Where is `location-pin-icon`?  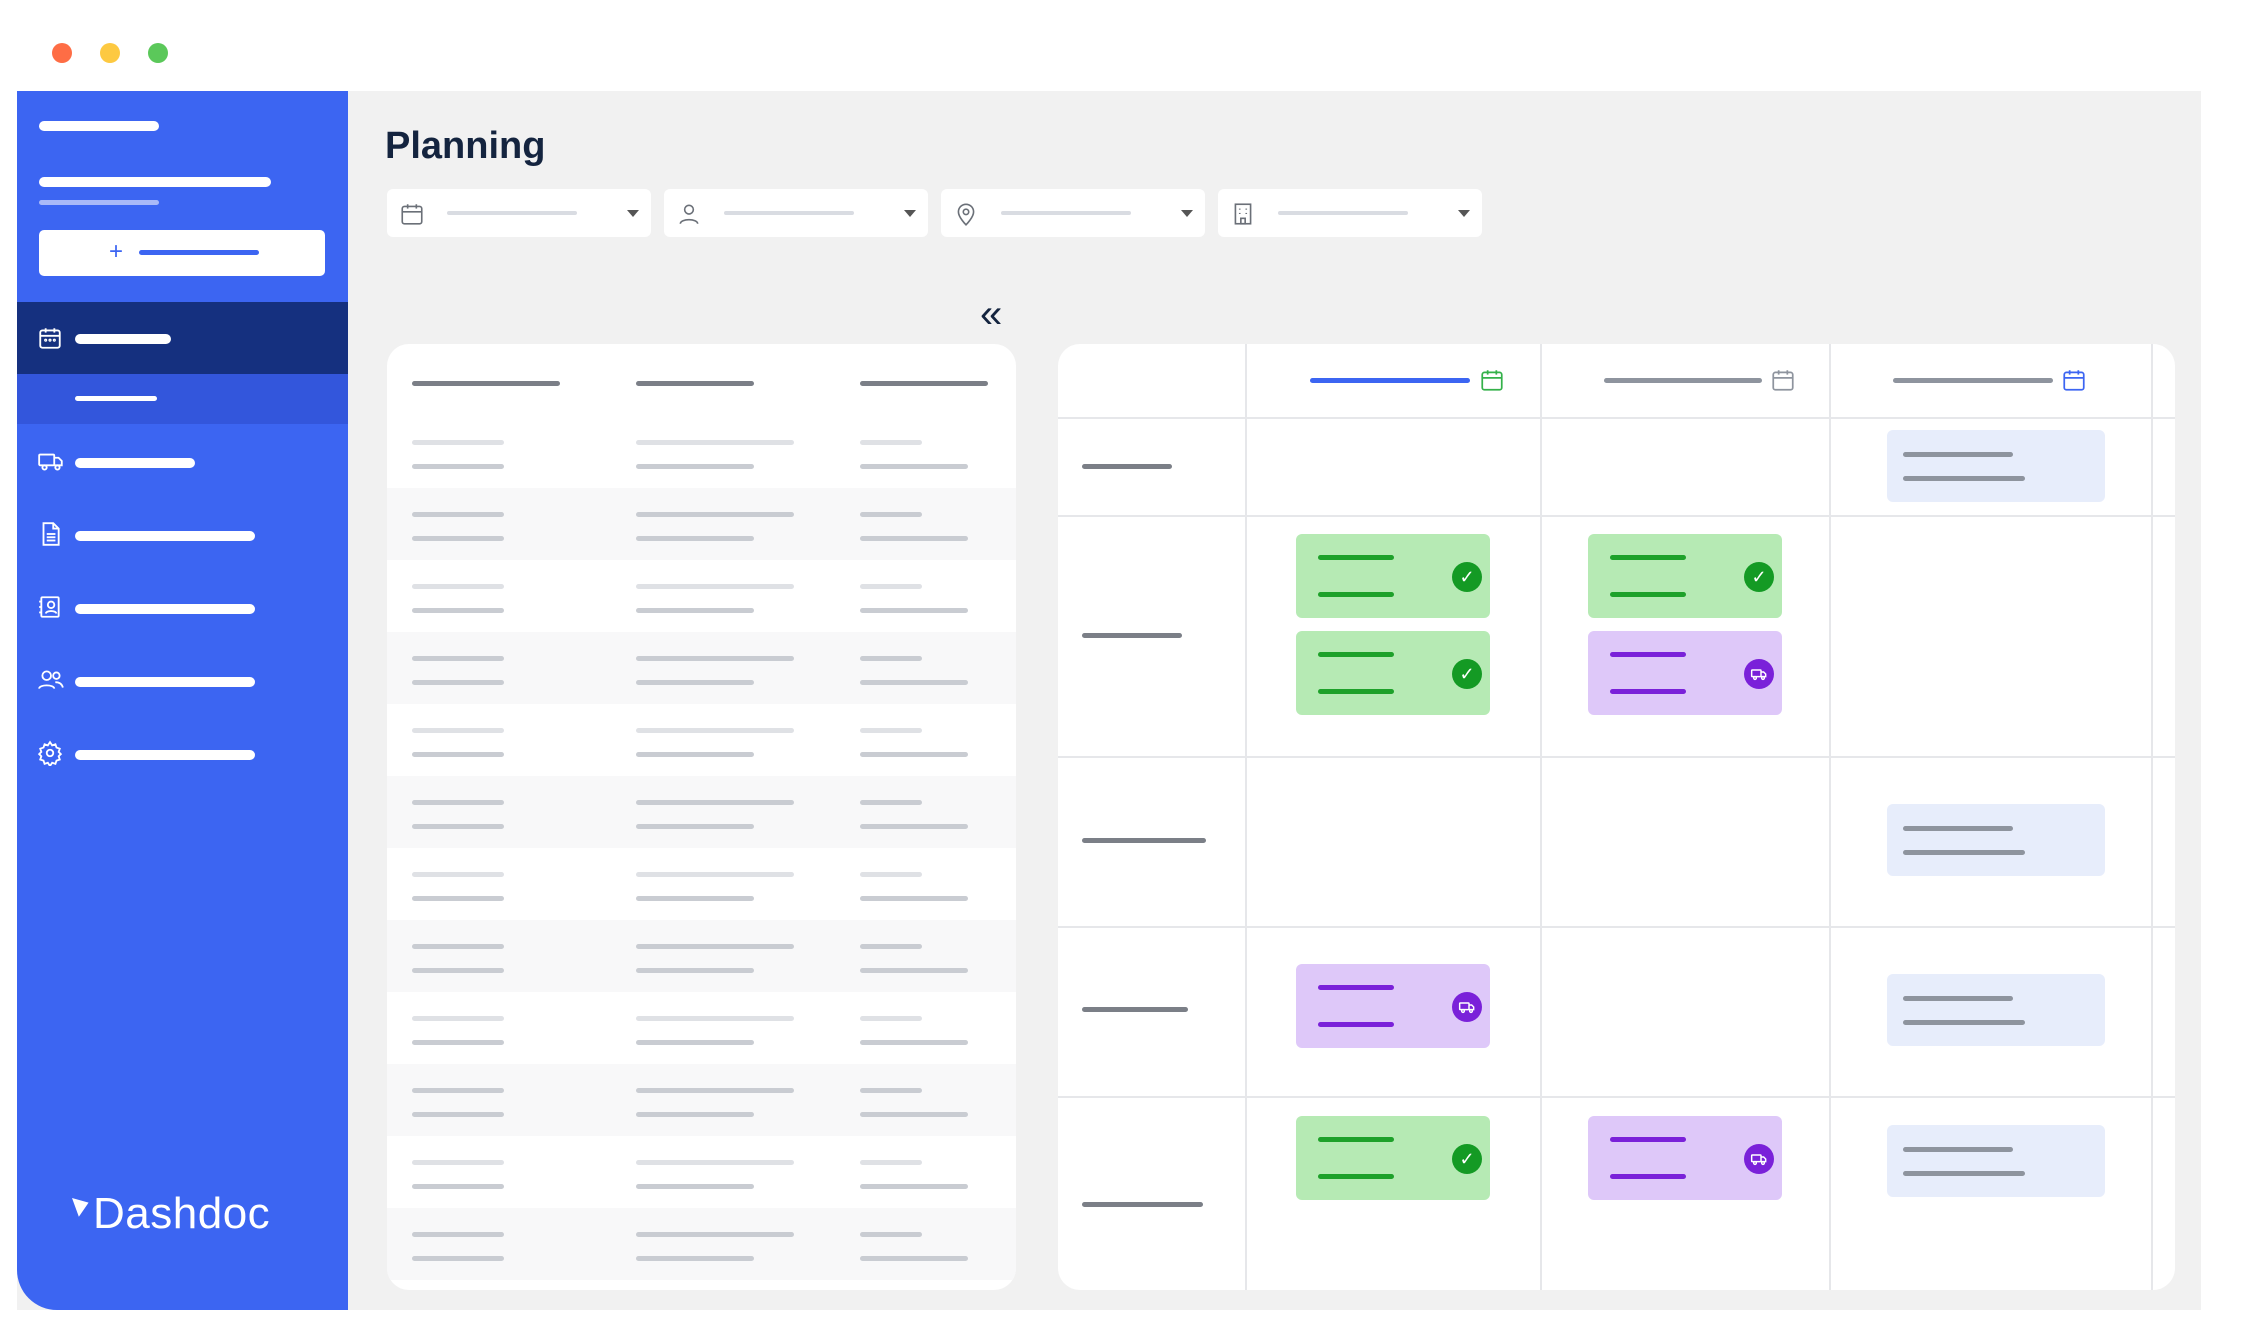
location-pin-icon is located at coordinates (966, 214).